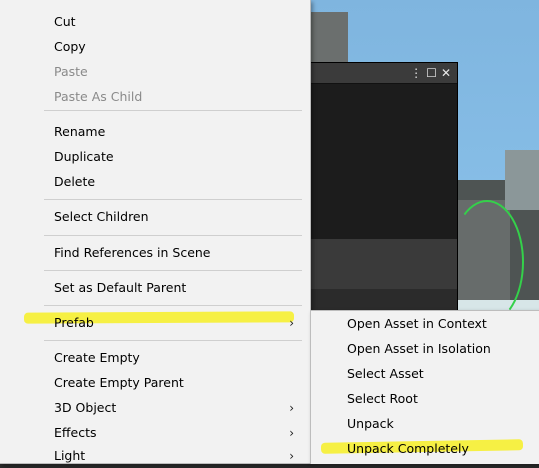 The image size is (539, 468). Describe the element at coordinates (416, 73) in the screenshot. I see `kebab-menu-icon: ⋮` at that location.